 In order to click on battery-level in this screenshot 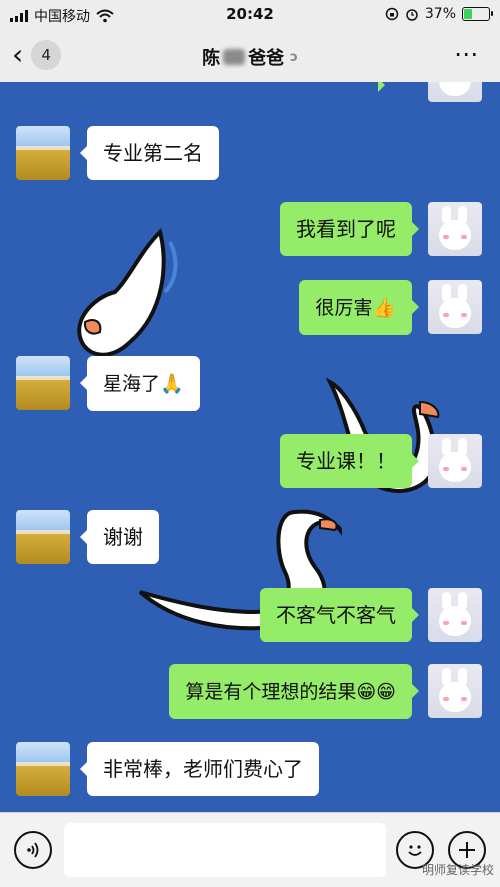, I will do `click(468, 14)`.